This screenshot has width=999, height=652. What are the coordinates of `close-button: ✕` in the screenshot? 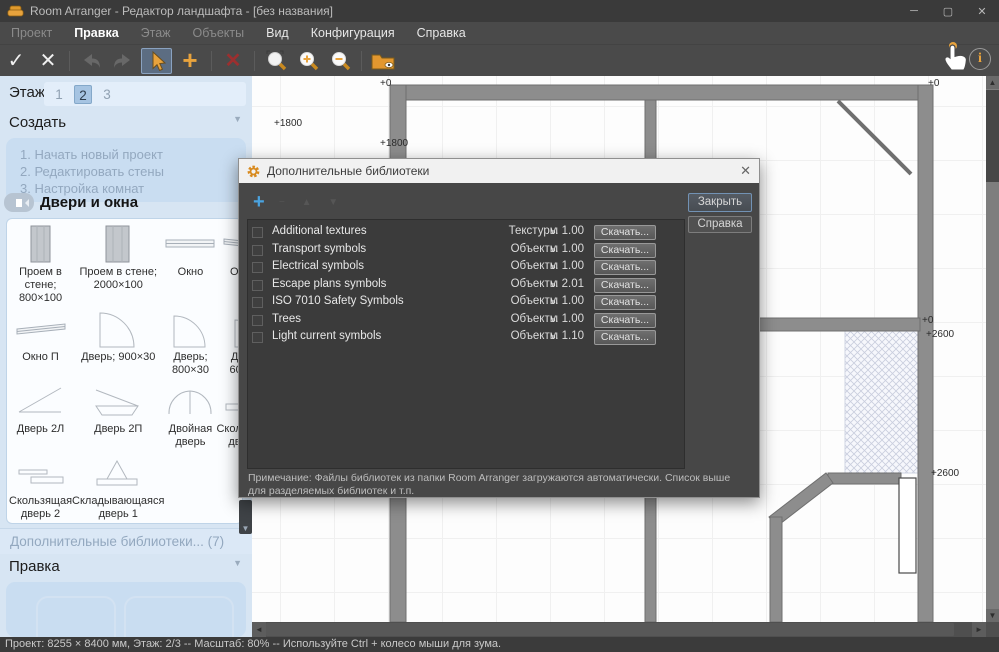 It's located at (982, 11).